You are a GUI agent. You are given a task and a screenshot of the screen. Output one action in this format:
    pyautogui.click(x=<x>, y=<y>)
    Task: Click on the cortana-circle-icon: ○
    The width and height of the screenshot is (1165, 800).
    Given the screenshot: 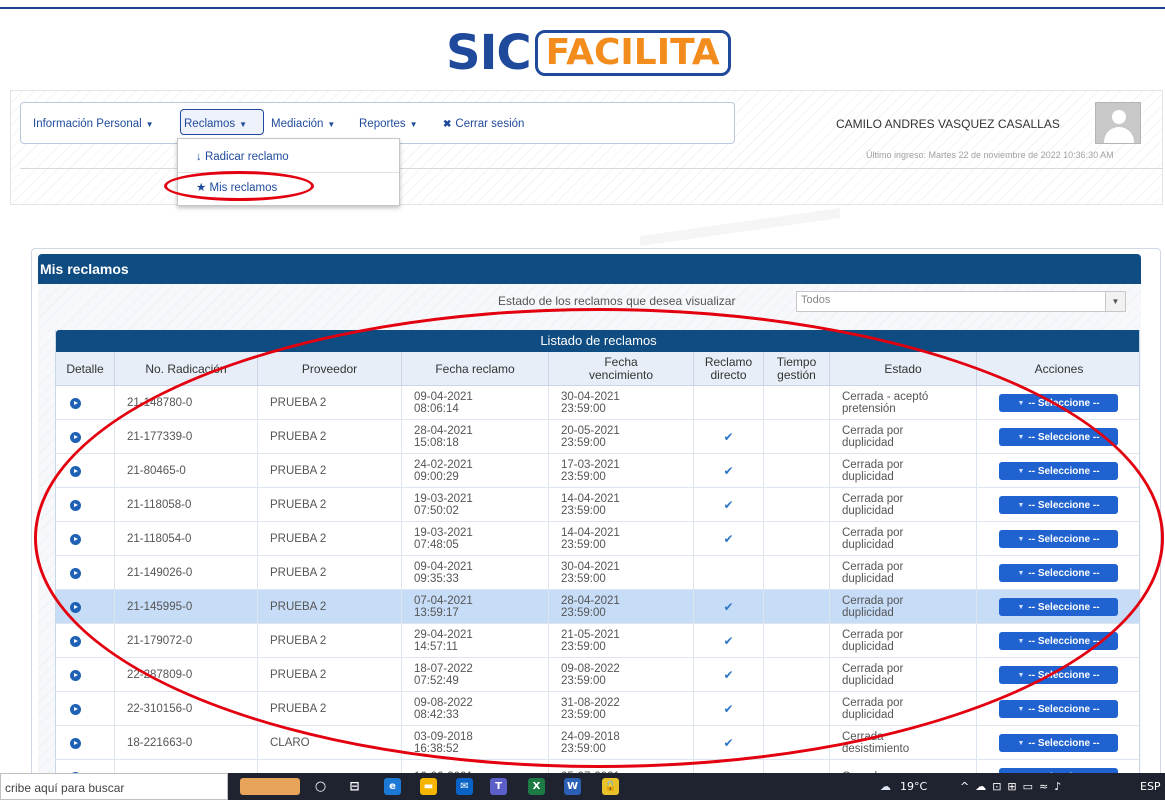 What is the action you would take?
    pyautogui.click(x=320, y=786)
    